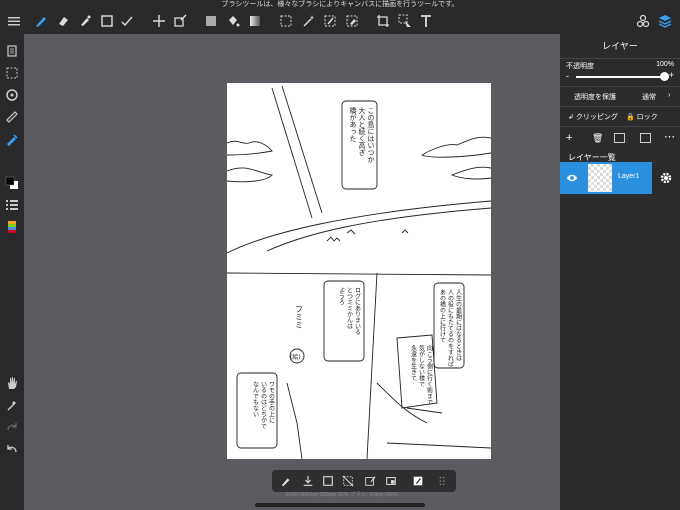 The image size is (680, 510). What do you see at coordinates (299, 317) in the screenshot?
I see `panel2-sfx-line: フミミ` at bounding box center [299, 317].